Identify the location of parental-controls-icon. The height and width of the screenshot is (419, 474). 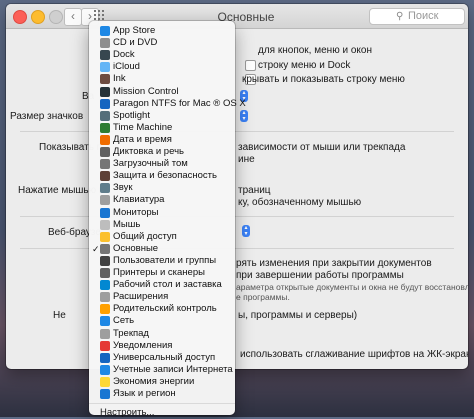
(105, 309).